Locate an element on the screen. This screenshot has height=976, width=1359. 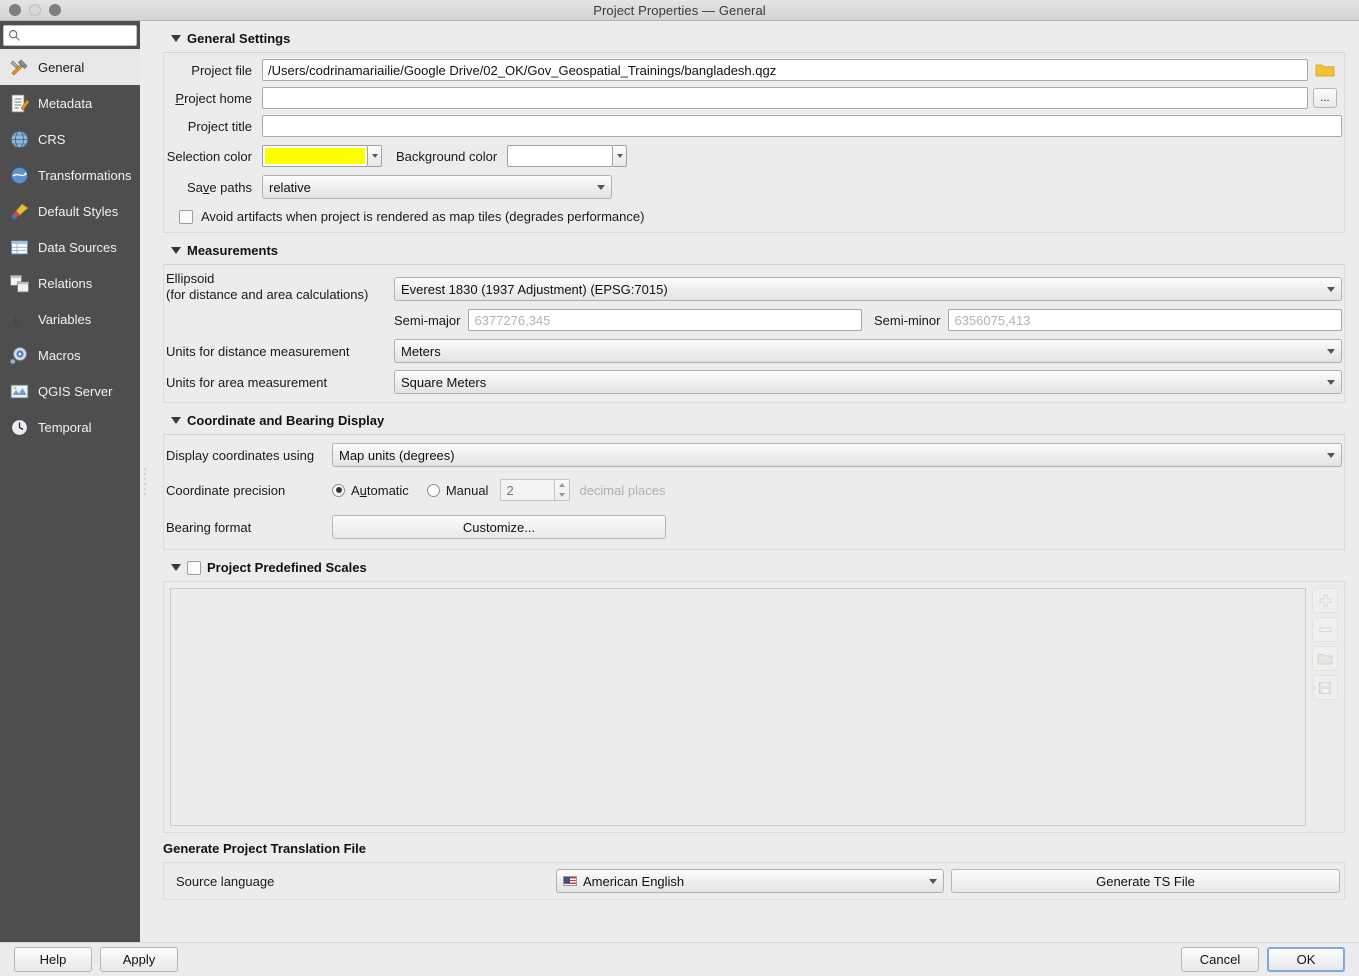
sidebar-item-general: General is located at coordinates (70, 67).